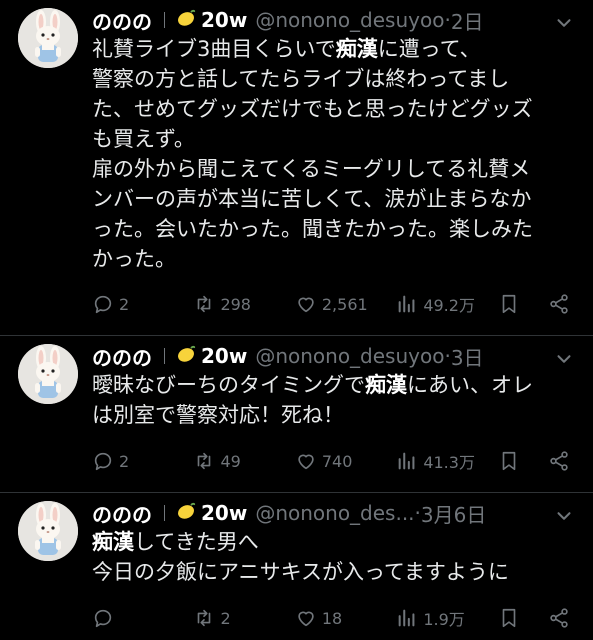 Image resolution: width=593 pixels, height=640 pixels. What do you see at coordinates (467, 356) in the screenshot?
I see `timestamp: 3日` at bounding box center [467, 356].